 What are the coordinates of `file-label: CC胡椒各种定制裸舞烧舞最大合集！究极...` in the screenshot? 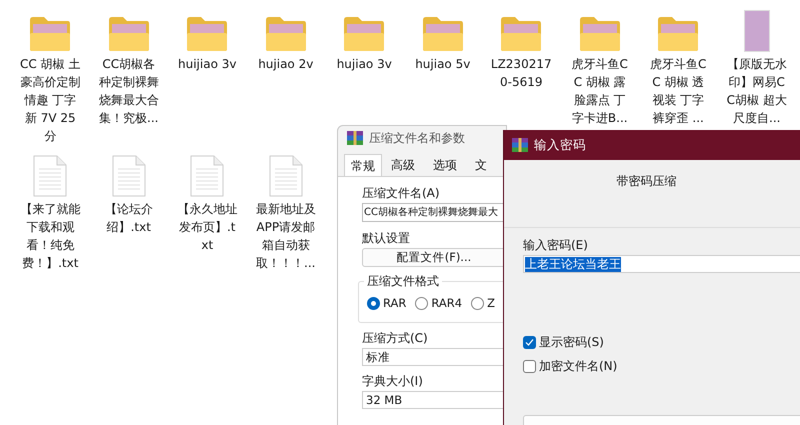 It's located at (129, 91).